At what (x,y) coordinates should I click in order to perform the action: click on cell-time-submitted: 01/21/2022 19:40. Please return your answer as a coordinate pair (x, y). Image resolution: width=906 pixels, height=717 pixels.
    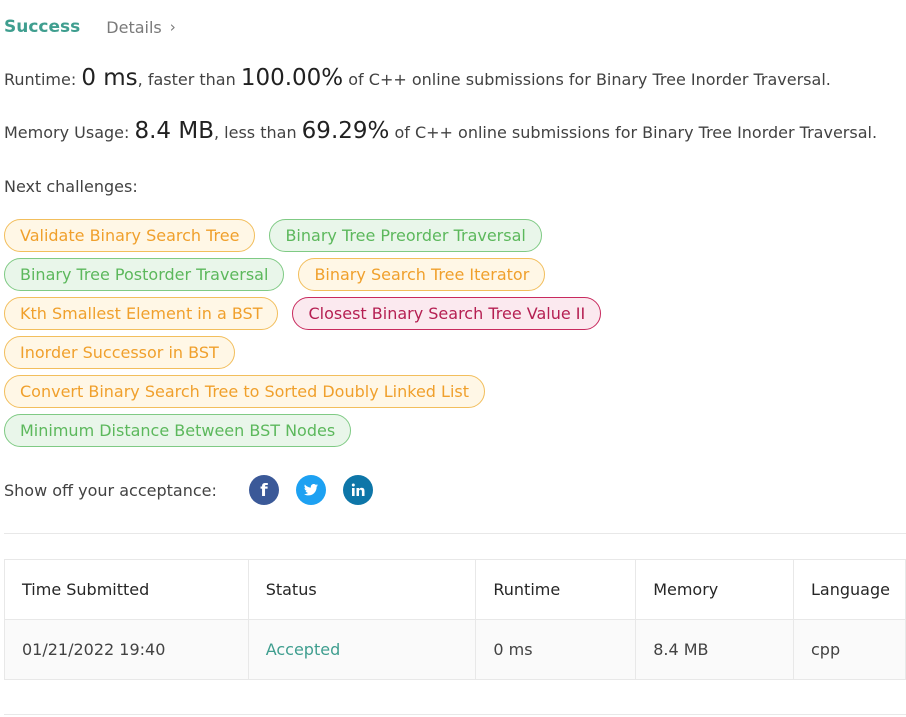
    Looking at the image, I should click on (126, 649).